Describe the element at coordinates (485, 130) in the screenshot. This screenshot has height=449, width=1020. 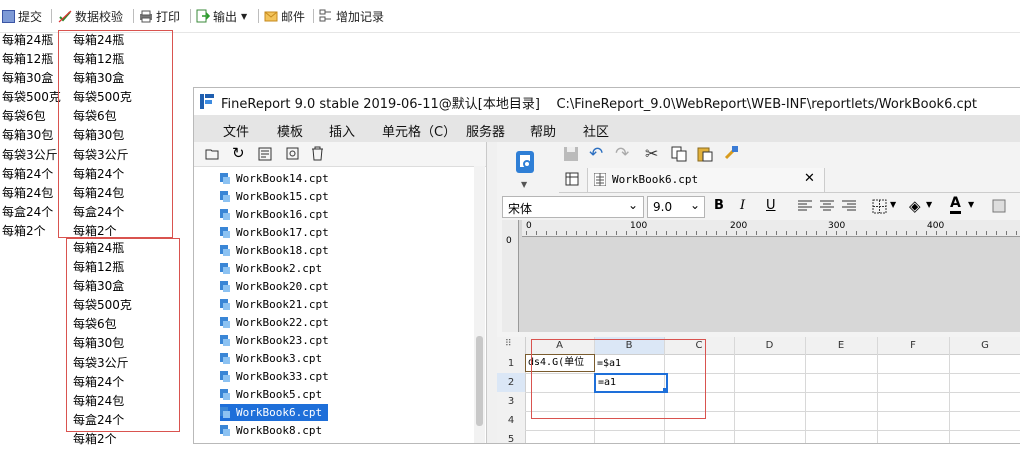
I see `menu-server: 服务器` at that location.